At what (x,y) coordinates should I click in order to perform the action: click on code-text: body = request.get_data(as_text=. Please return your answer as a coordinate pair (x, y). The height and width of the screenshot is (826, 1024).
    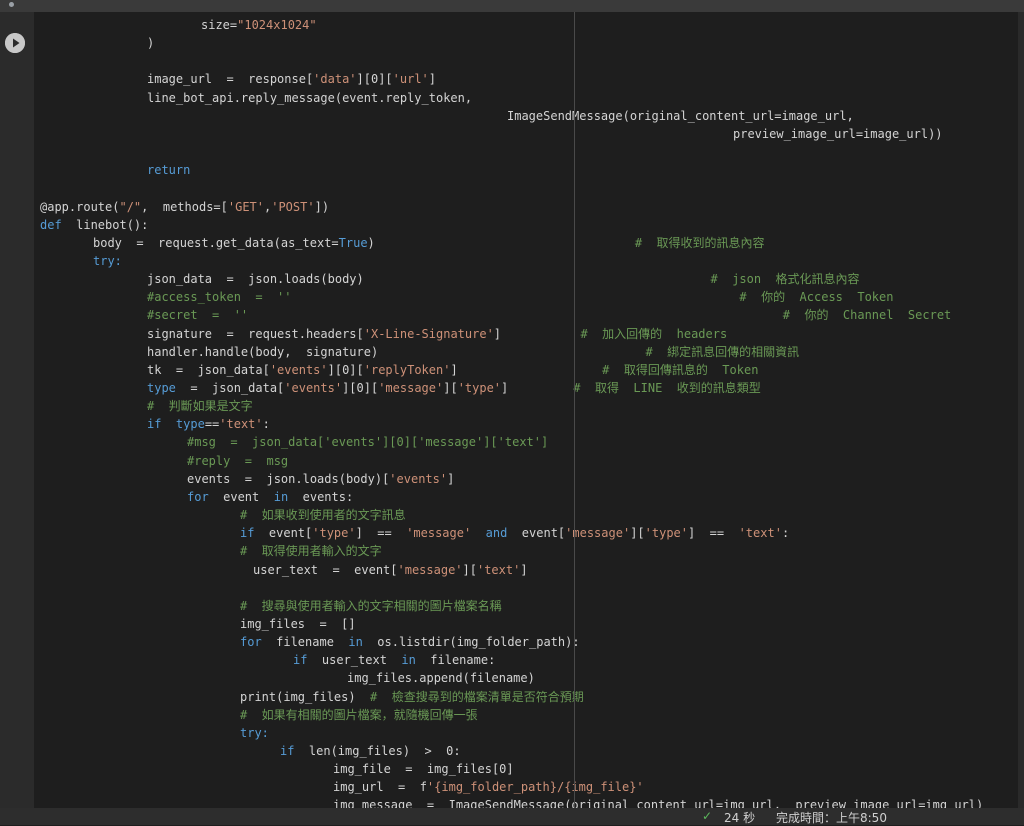
    Looking at the image, I should click on (216, 242).